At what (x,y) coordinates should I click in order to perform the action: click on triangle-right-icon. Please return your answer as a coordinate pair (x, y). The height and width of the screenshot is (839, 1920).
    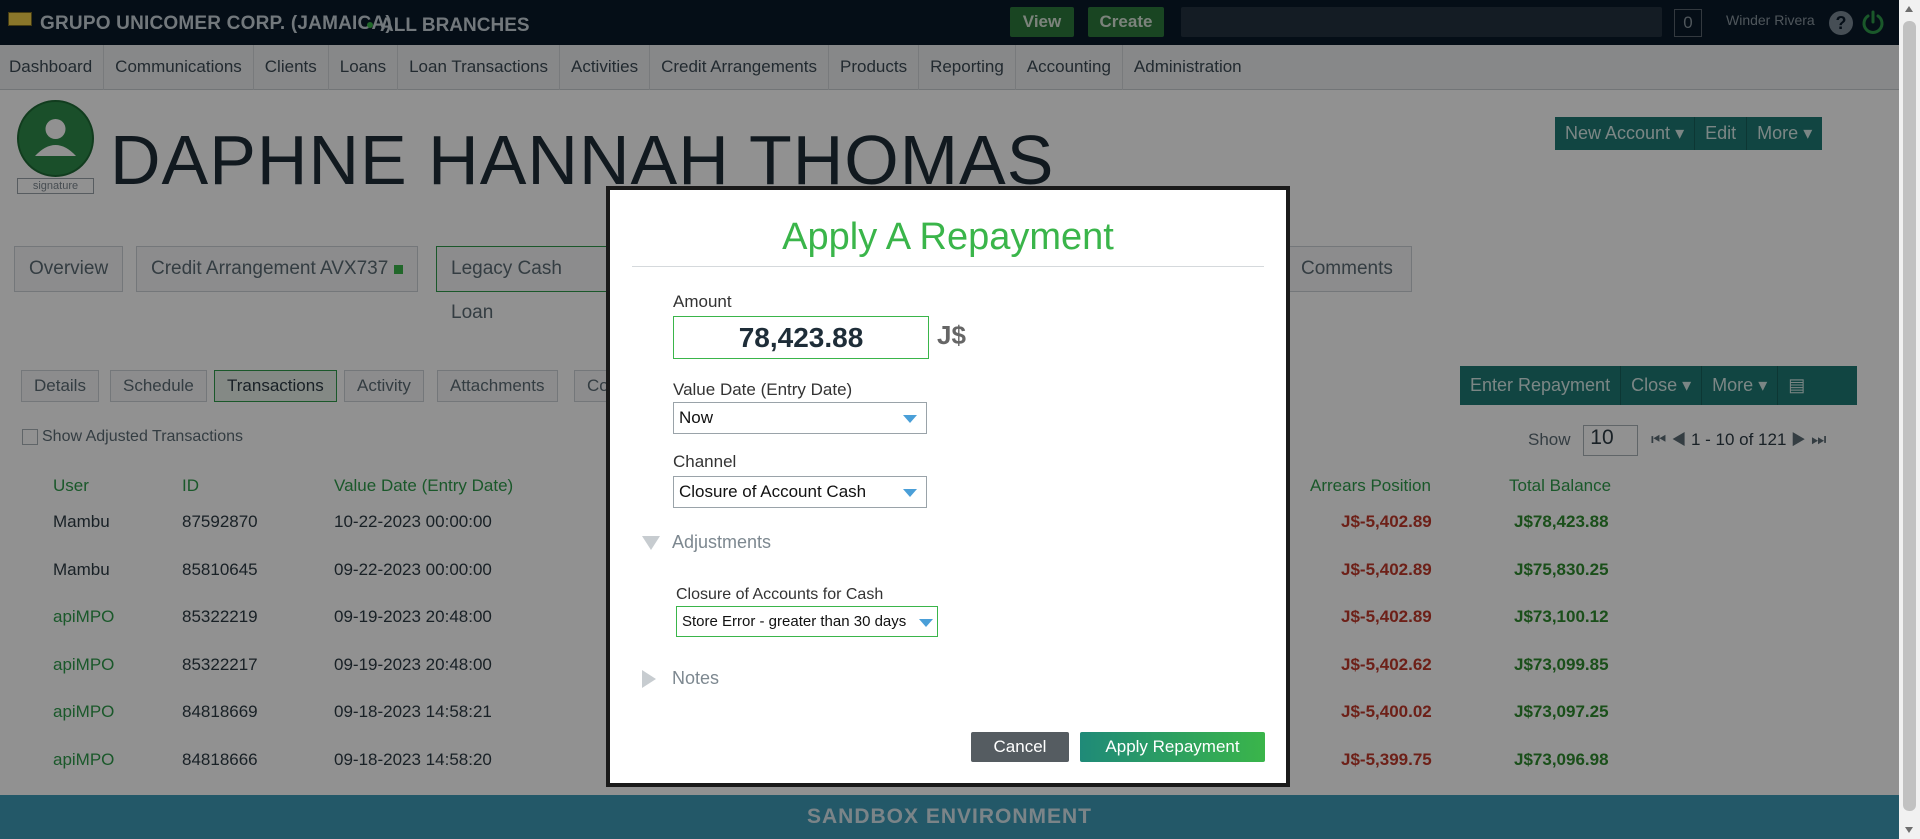
    Looking at the image, I should click on (649, 679).